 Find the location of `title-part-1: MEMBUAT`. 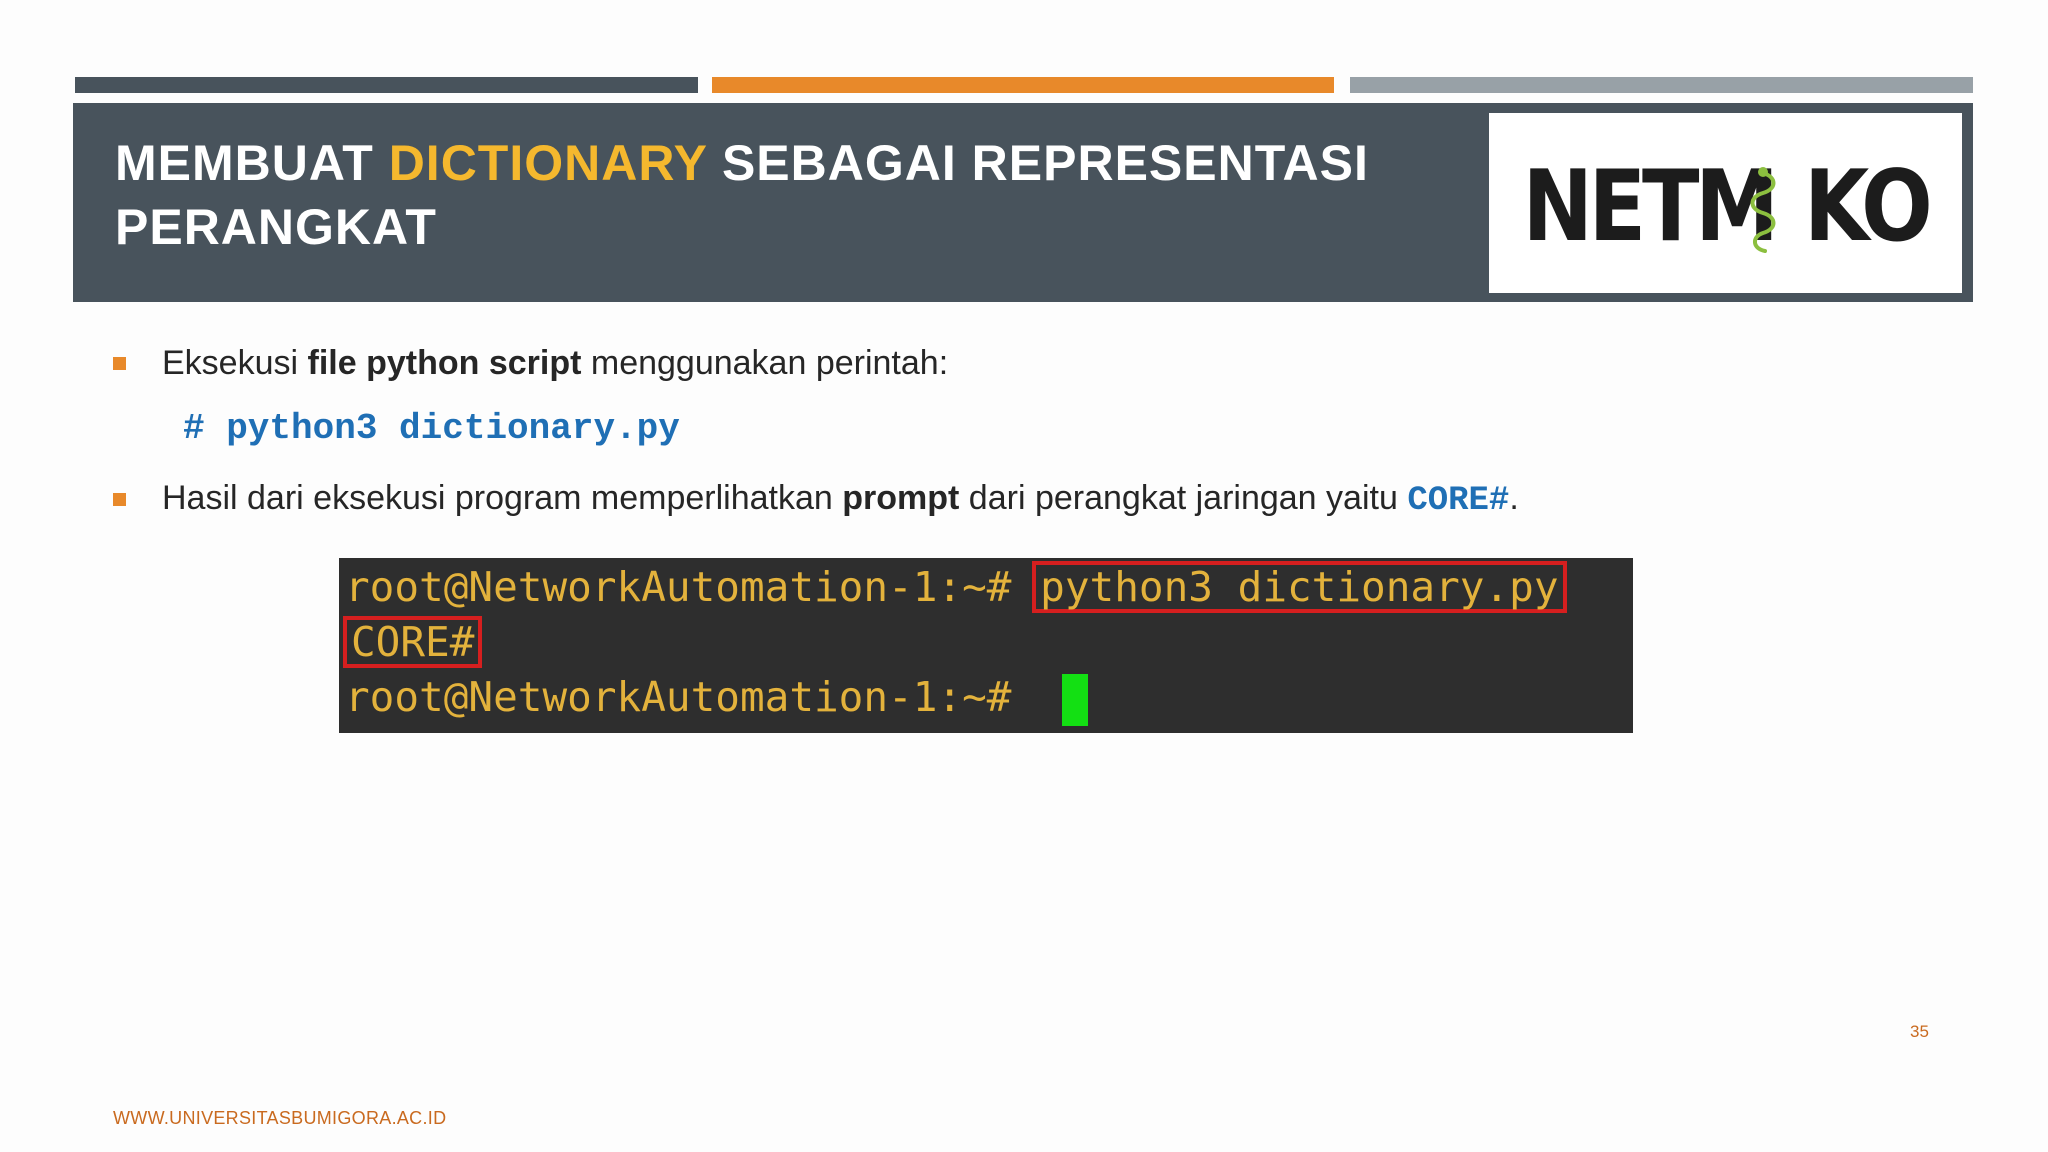

title-part-1: MEMBUAT is located at coordinates (252, 163).